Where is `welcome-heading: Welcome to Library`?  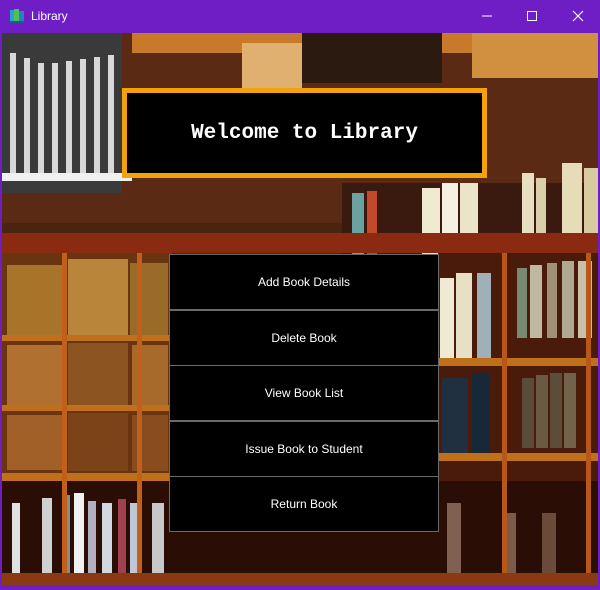 welcome-heading: Welcome to Library is located at coordinates (304, 133).